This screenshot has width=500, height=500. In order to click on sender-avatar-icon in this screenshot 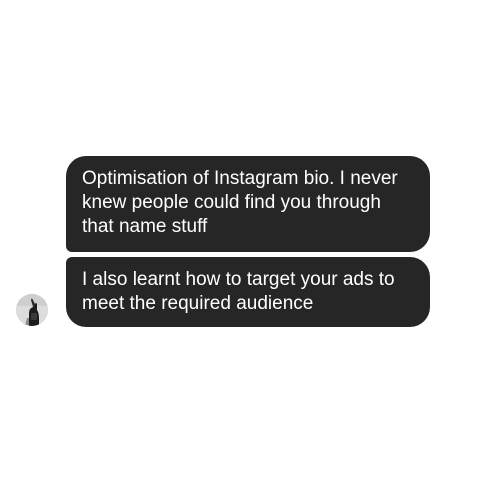, I will do `click(32, 310)`.